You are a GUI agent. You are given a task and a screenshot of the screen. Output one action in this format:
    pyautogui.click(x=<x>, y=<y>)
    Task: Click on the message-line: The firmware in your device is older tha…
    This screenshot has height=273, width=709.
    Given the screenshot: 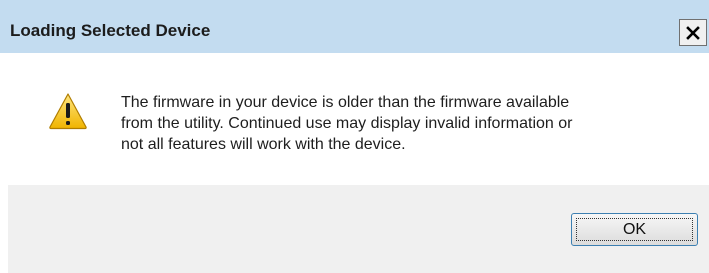 What is the action you would take?
    pyautogui.click(x=345, y=102)
    